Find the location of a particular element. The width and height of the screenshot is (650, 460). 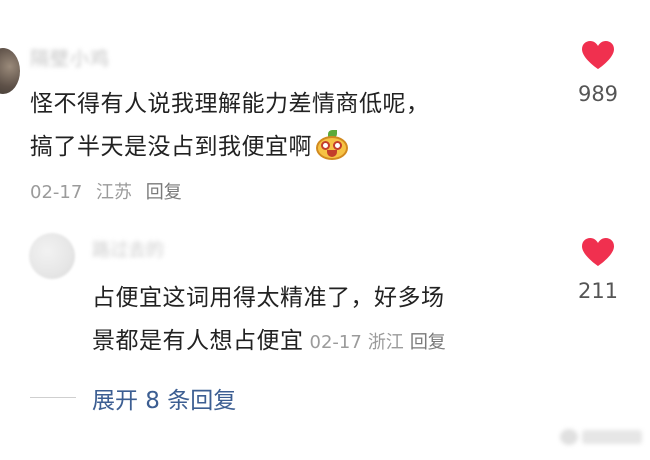

watermark-text is located at coordinates (612, 437).